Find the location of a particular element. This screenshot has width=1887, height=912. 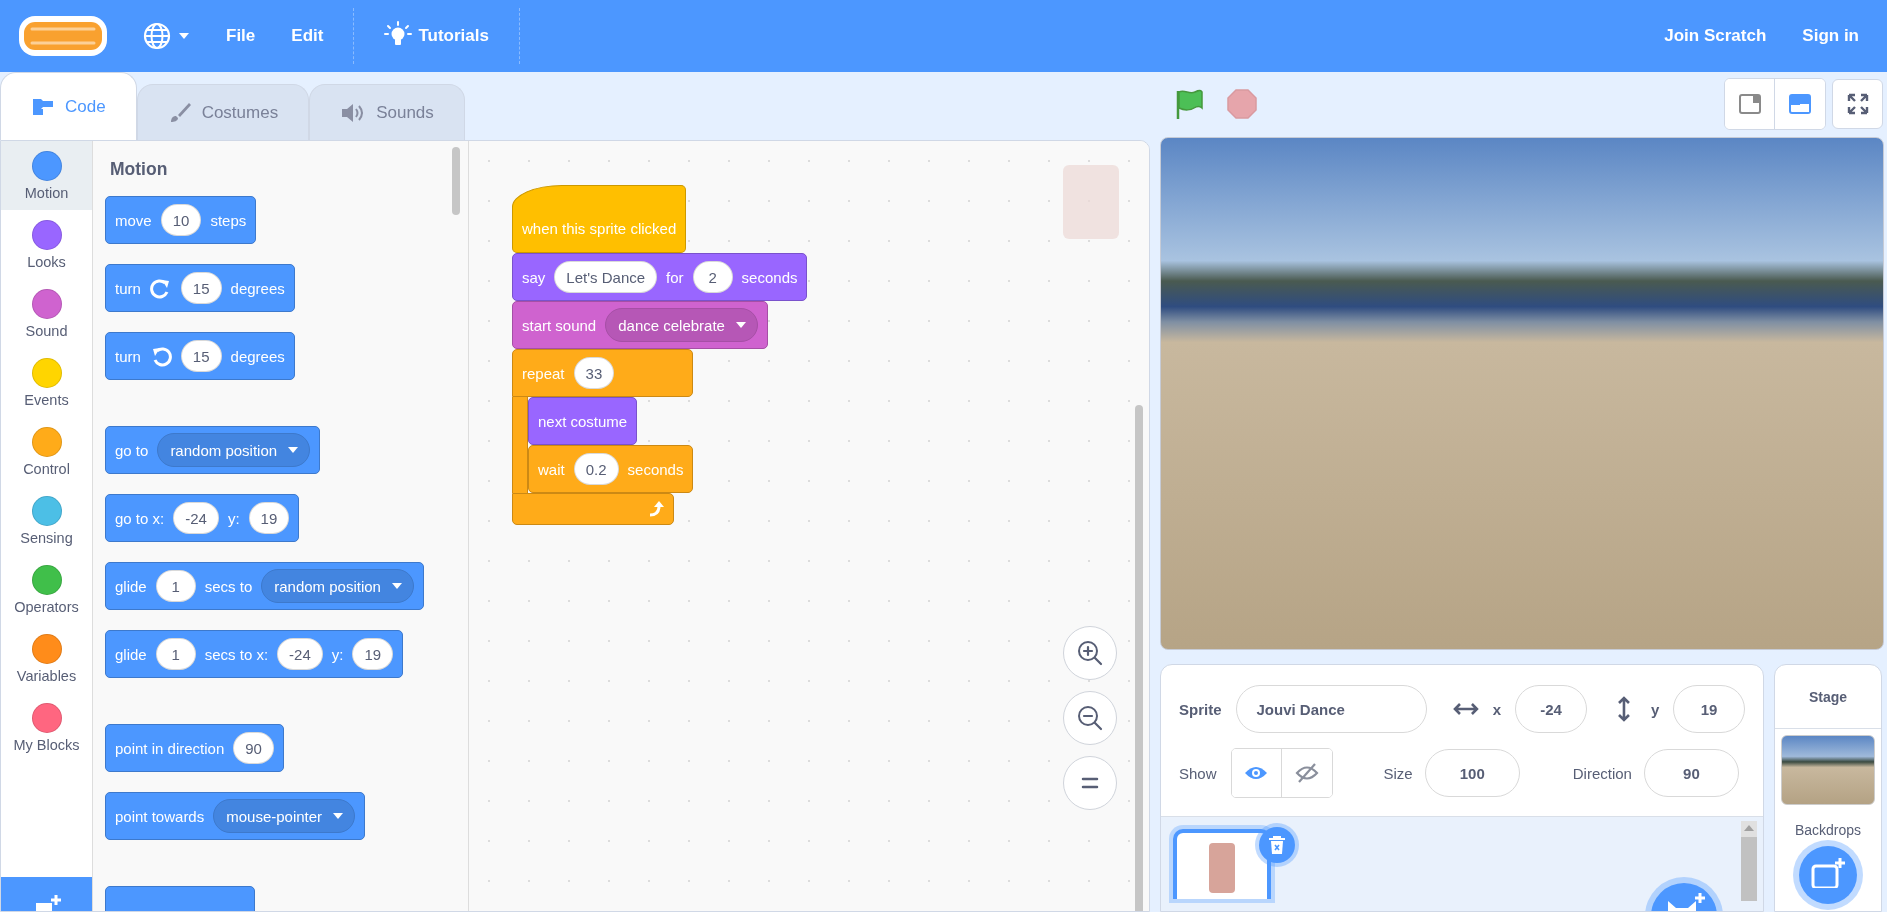

trash-icon is located at coordinates (1277, 845).